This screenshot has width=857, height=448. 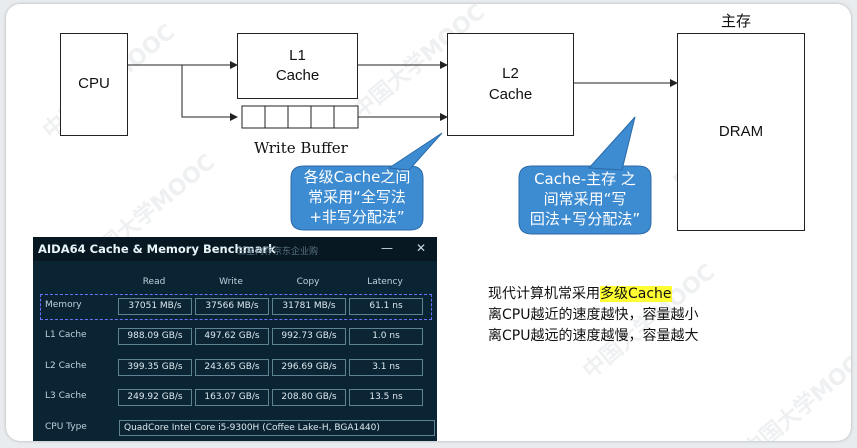 What do you see at coordinates (155, 306) in the screenshot?
I see `memory-read: 37051 MB/s` at bounding box center [155, 306].